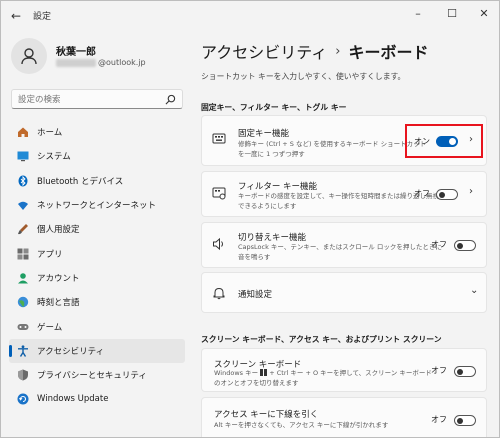 The height and width of the screenshot is (438, 500). Describe the element at coordinates (439, 419) in the screenshot. I see `access-keys-state: オフ` at that location.